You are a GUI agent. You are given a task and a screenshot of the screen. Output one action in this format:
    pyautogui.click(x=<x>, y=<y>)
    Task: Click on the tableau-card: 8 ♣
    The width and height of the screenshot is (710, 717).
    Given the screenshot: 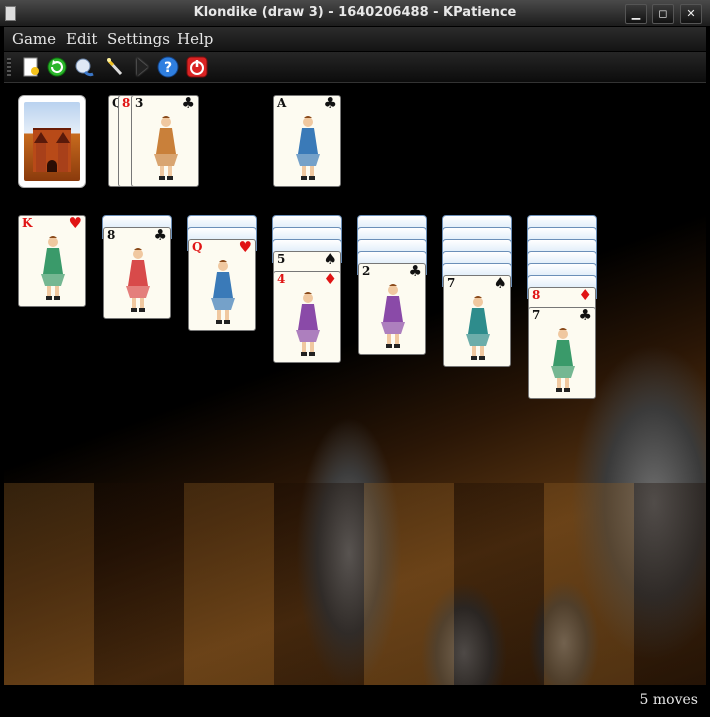 What is the action you would take?
    pyautogui.click(x=137, y=273)
    